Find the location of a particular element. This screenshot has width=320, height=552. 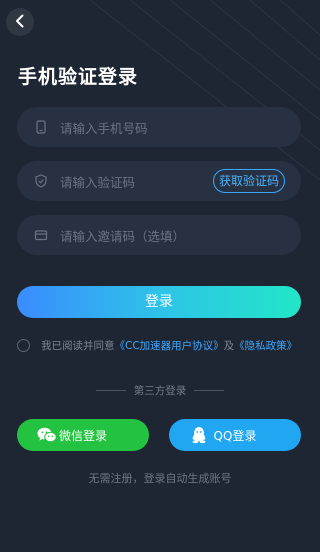

wechat-login-label: 微信登录 is located at coordinates (82, 435).